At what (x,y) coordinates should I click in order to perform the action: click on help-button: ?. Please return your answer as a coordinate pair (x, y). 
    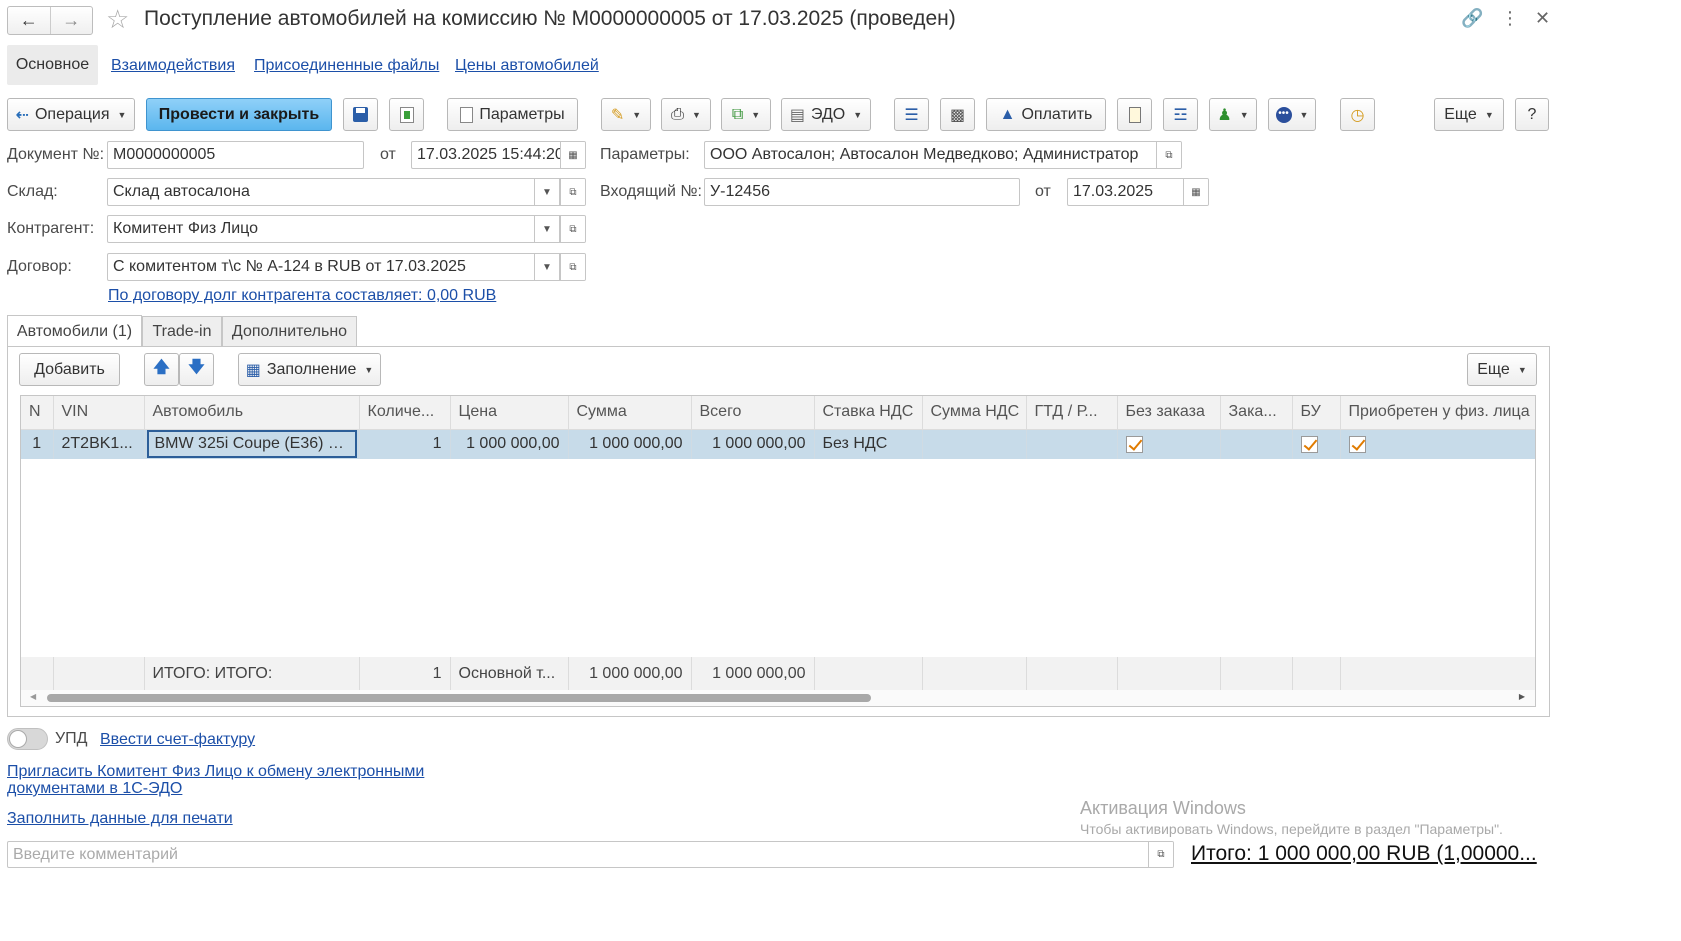
    Looking at the image, I should click on (1532, 114).